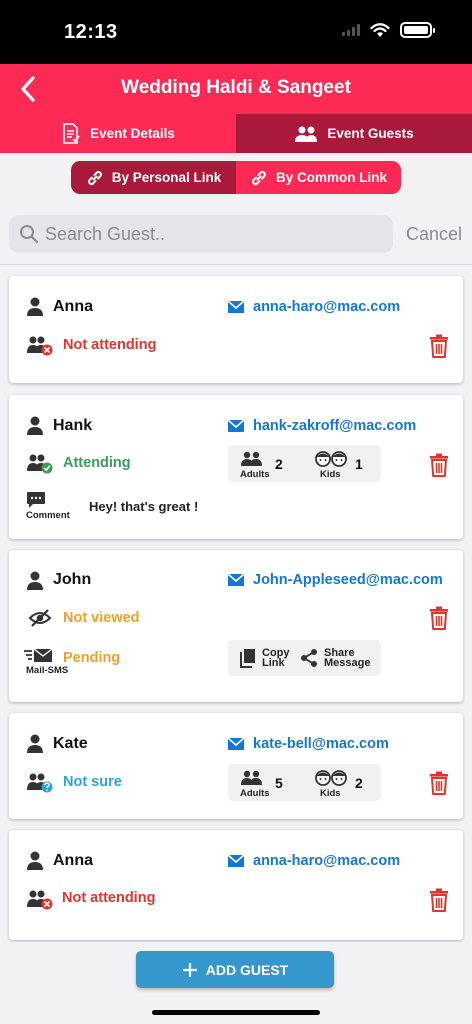  I want to click on document-icon, so click(71, 133).